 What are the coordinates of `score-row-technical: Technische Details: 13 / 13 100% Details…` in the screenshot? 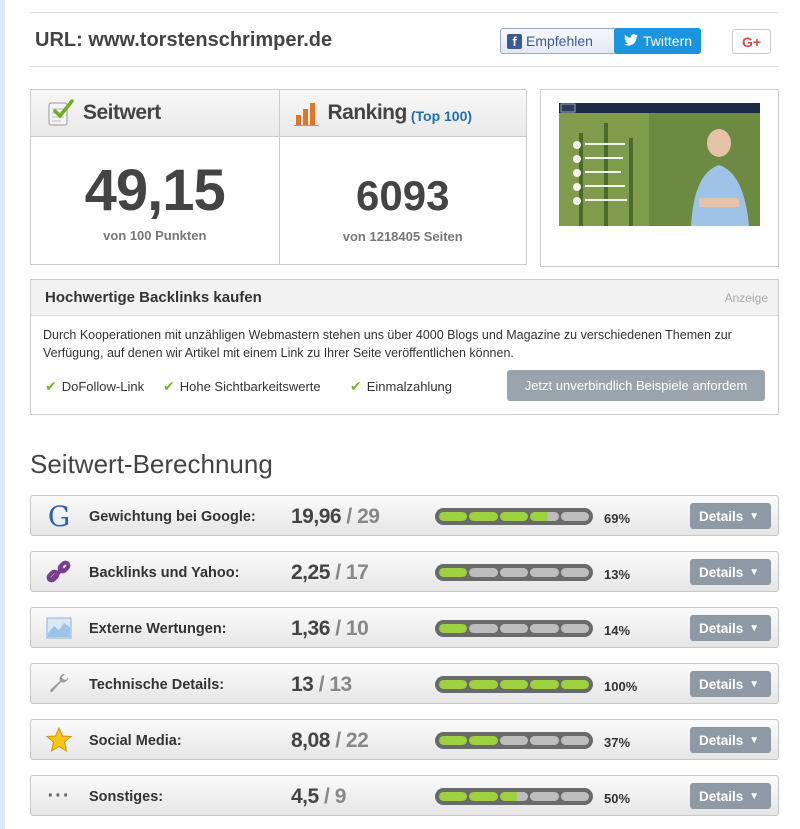 It's located at (404, 683).